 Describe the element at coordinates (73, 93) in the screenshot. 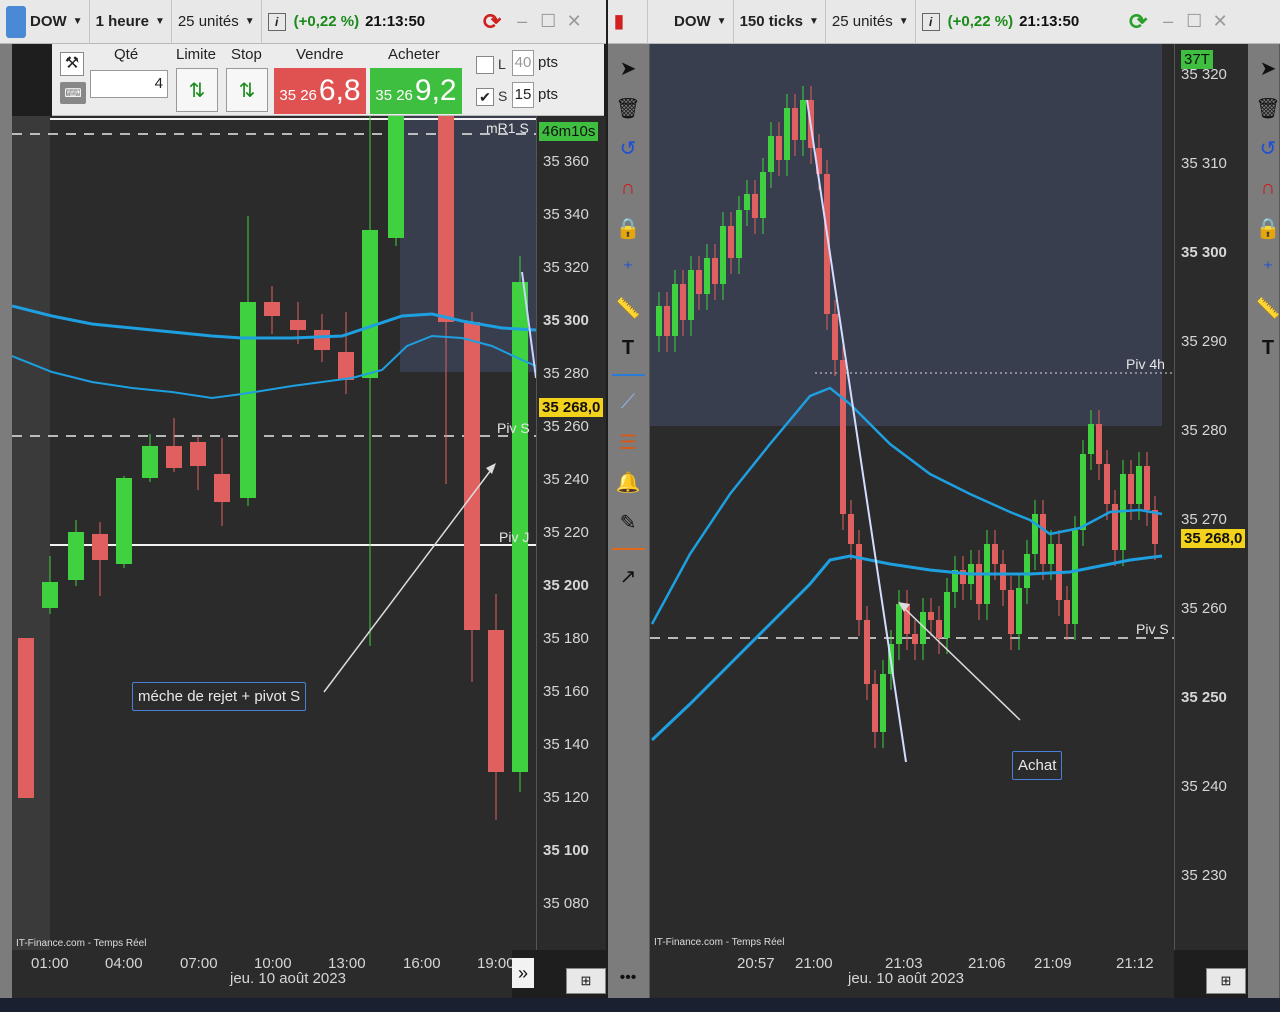

I see `keyboard-icon: ⌨` at that location.